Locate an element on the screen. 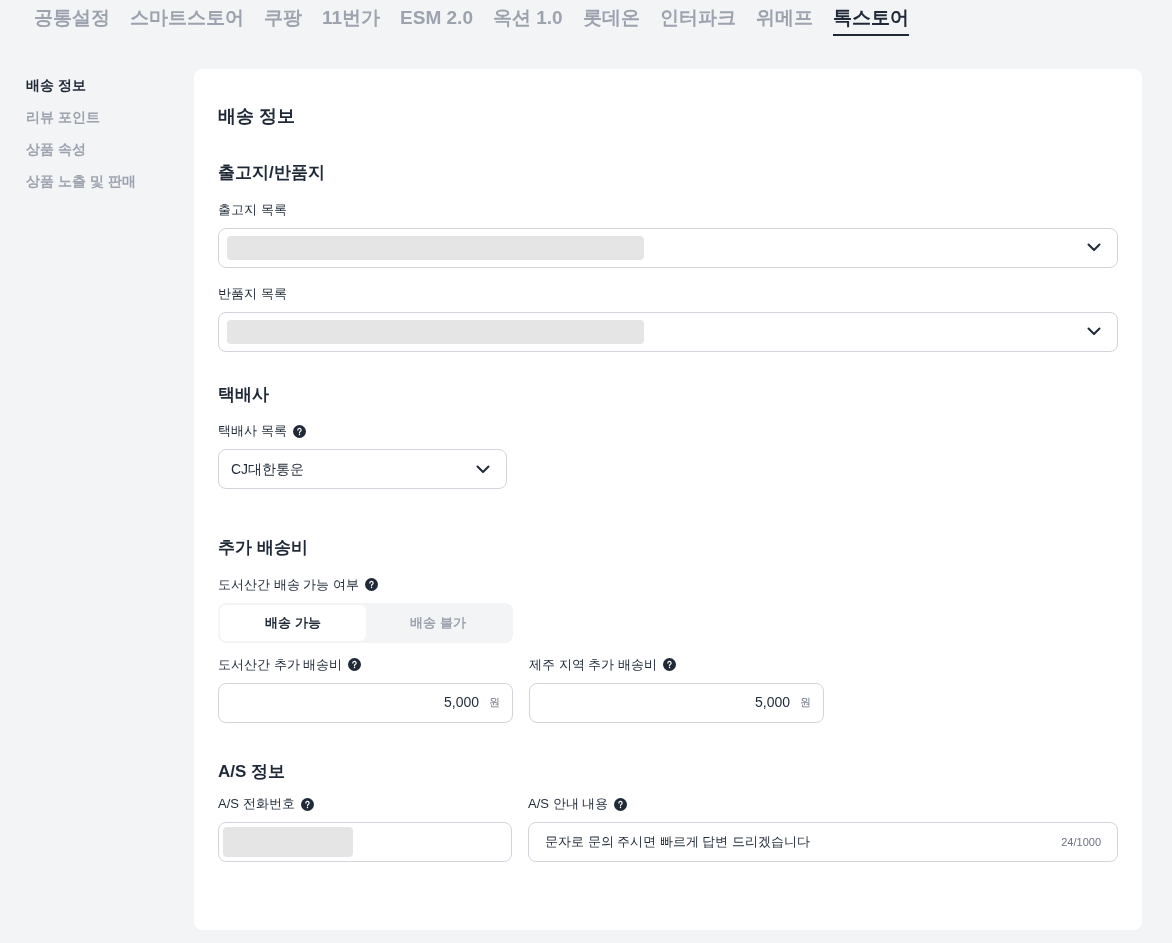  segment-option: 배송 가능 is located at coordinates (293, 622).